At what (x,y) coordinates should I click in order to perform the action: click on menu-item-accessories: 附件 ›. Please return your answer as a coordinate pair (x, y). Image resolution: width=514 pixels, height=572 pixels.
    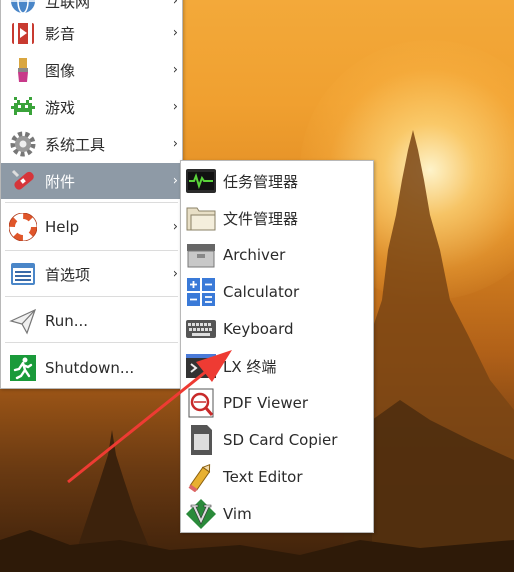
    Looking at the image, I should click on (91, 181).